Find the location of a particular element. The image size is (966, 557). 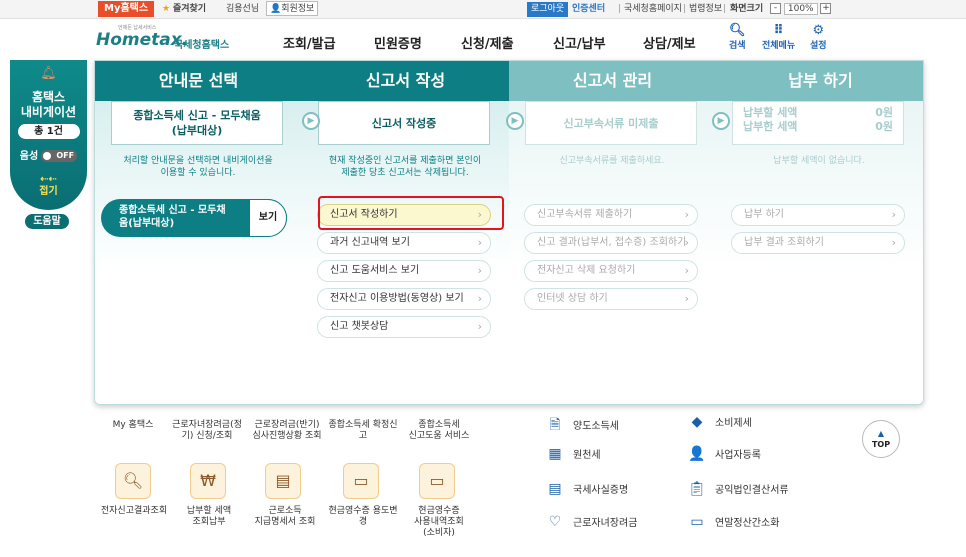

past-reports-button: 과거 신고내역 보기 › is located at coordinates (404, 243).